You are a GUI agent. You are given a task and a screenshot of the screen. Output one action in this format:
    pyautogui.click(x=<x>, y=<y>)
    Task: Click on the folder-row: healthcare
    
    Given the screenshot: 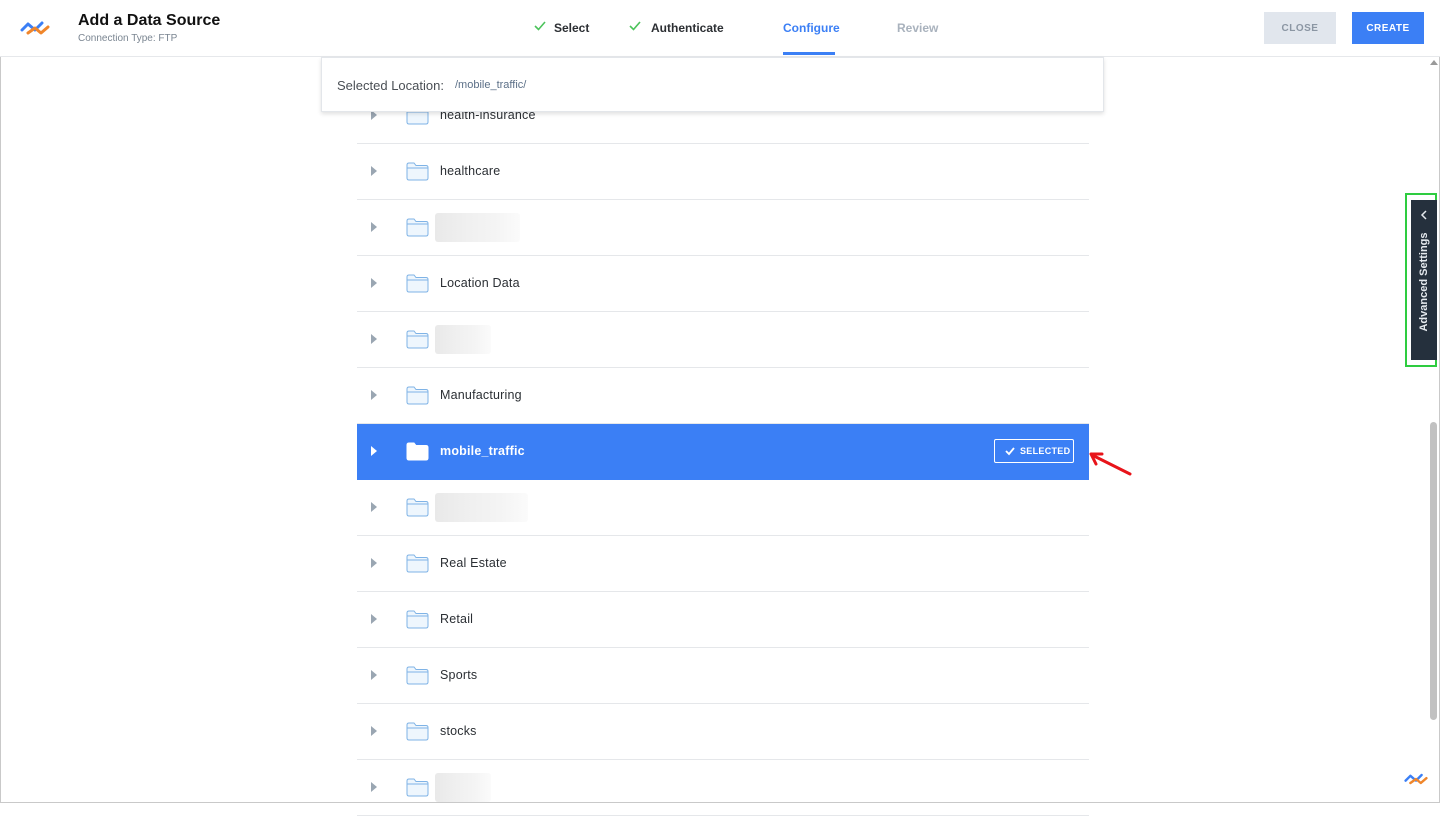 What is the action you would take?
    pyautogui.click(x=723, y=172)
    